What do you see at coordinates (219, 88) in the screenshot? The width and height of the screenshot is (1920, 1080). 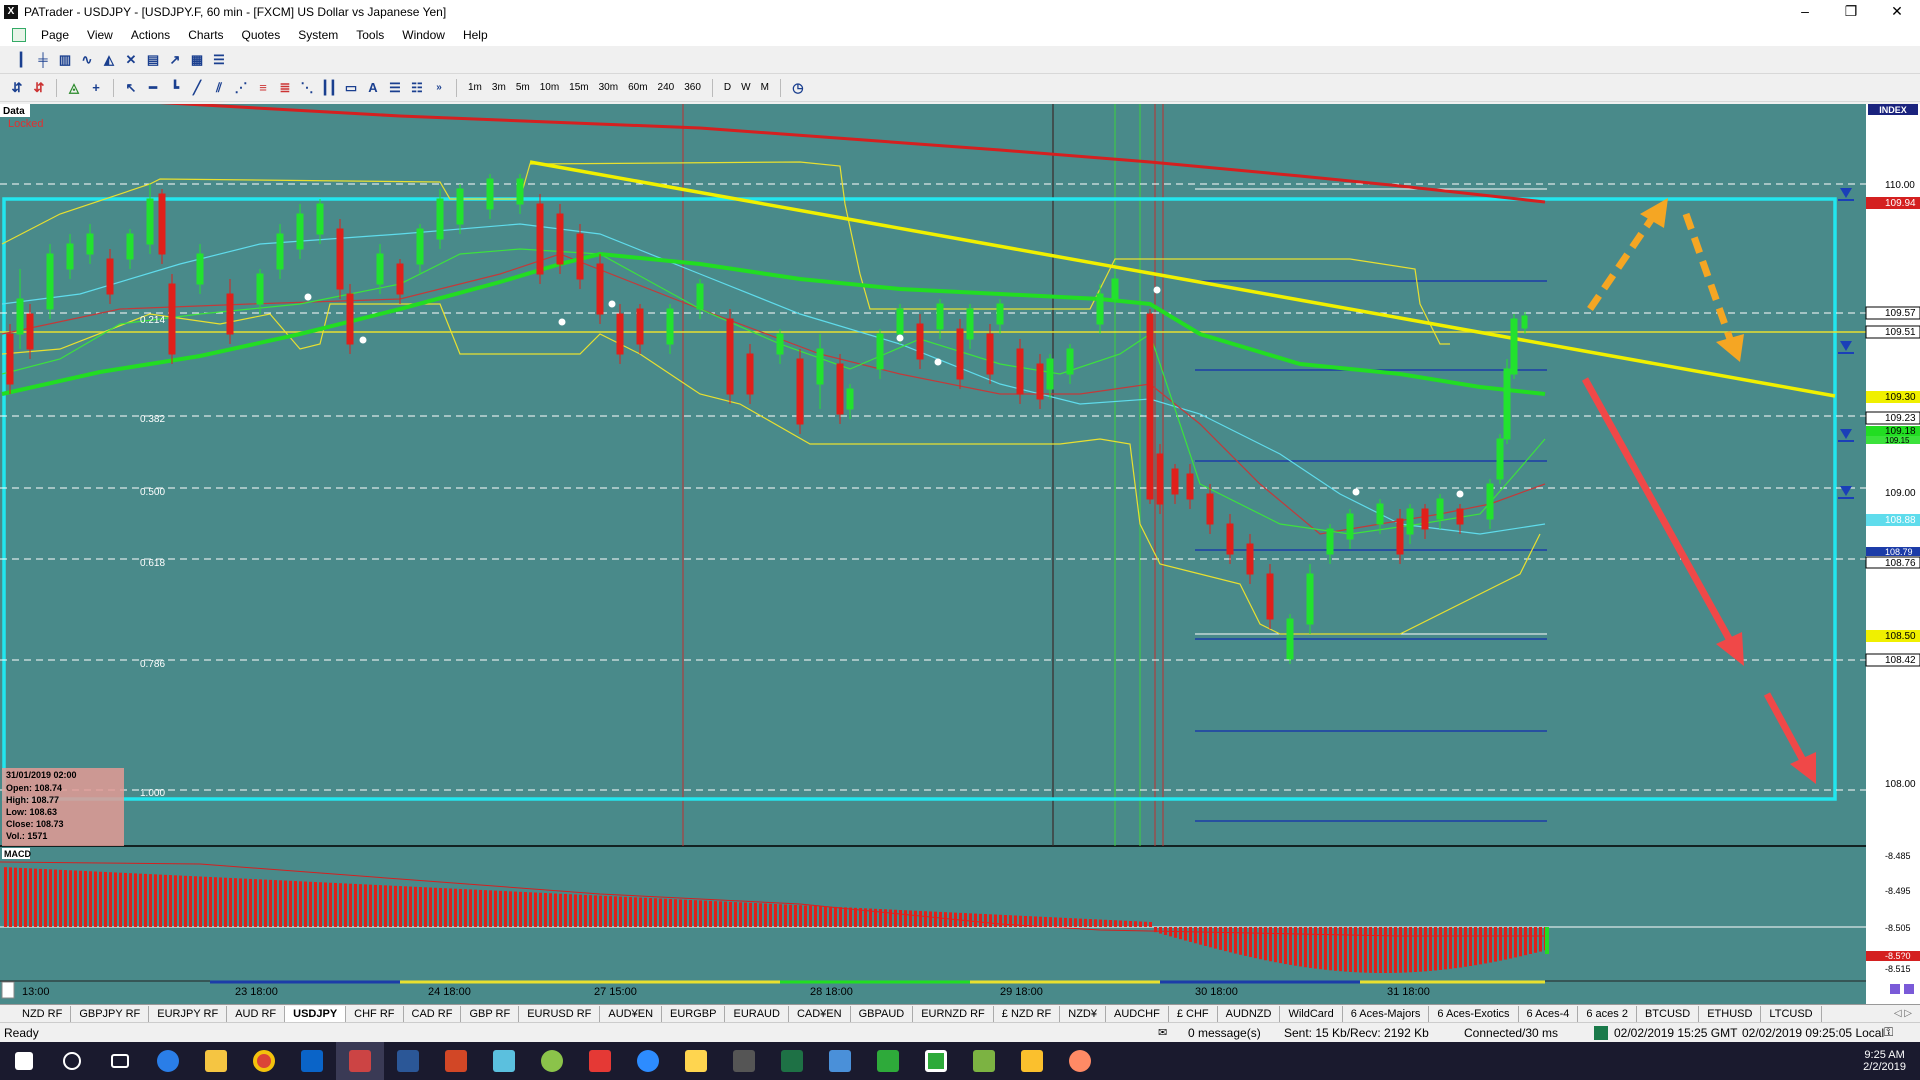 I see `channel-icon: ⫽` at bounding box center [219, 88].